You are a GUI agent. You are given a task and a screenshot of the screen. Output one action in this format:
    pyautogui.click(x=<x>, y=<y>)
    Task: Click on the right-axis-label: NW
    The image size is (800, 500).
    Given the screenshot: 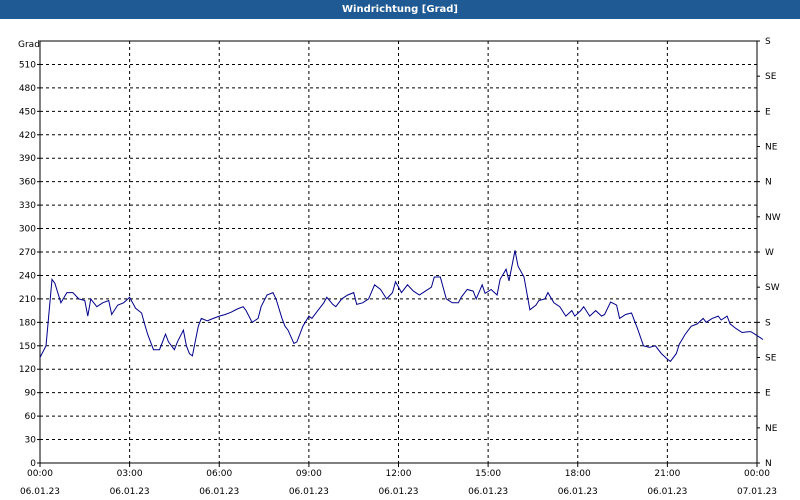 What is the action you would take?
    pyautogui.click(x=773, y=218)
    